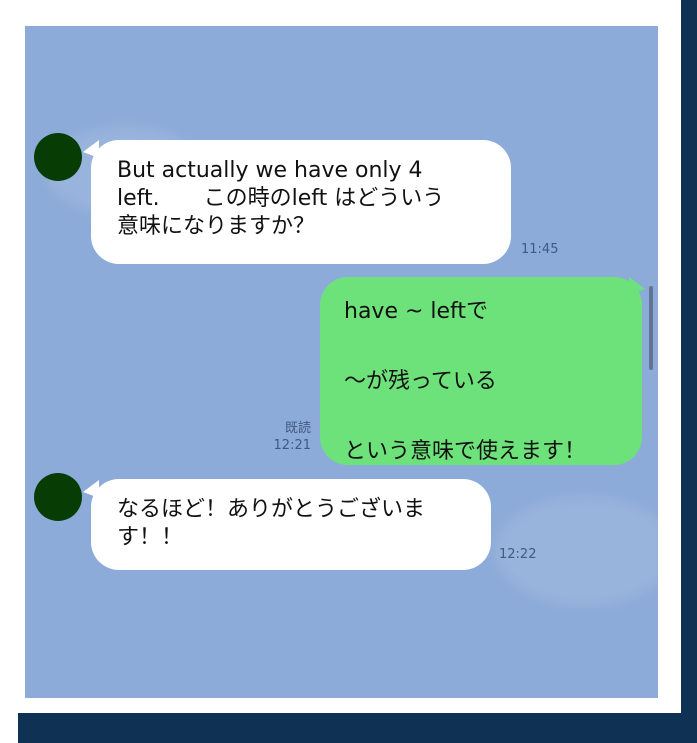  Describe the element at coordinates (216, 226) in the screenshot. I see `message-line: 意味になりますか？` at that location.